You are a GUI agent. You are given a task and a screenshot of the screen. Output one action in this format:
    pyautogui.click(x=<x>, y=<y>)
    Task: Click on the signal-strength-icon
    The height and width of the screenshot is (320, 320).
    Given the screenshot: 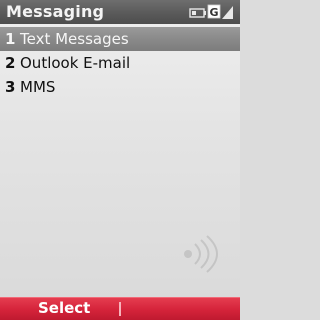 What is the action you would take?
    pyautogui.click(x=227, y=12)
    